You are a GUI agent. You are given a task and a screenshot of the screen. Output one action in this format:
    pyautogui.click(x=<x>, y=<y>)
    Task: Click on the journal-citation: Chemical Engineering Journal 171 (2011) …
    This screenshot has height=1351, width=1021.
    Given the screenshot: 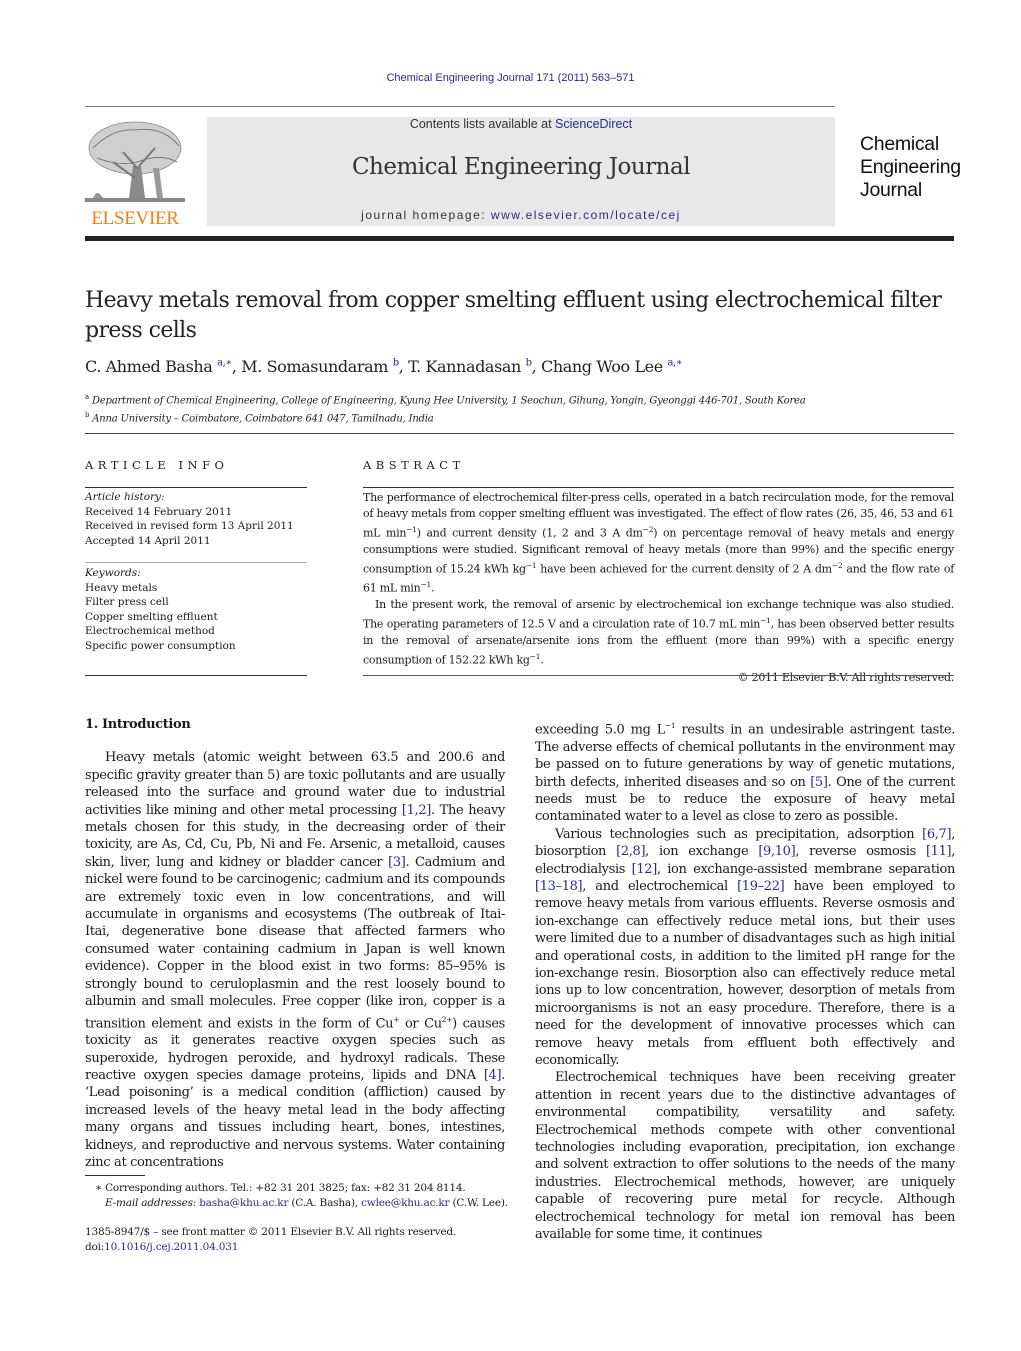 What is the action you would take?
    pyautogui.click(x=510, y=78)
    